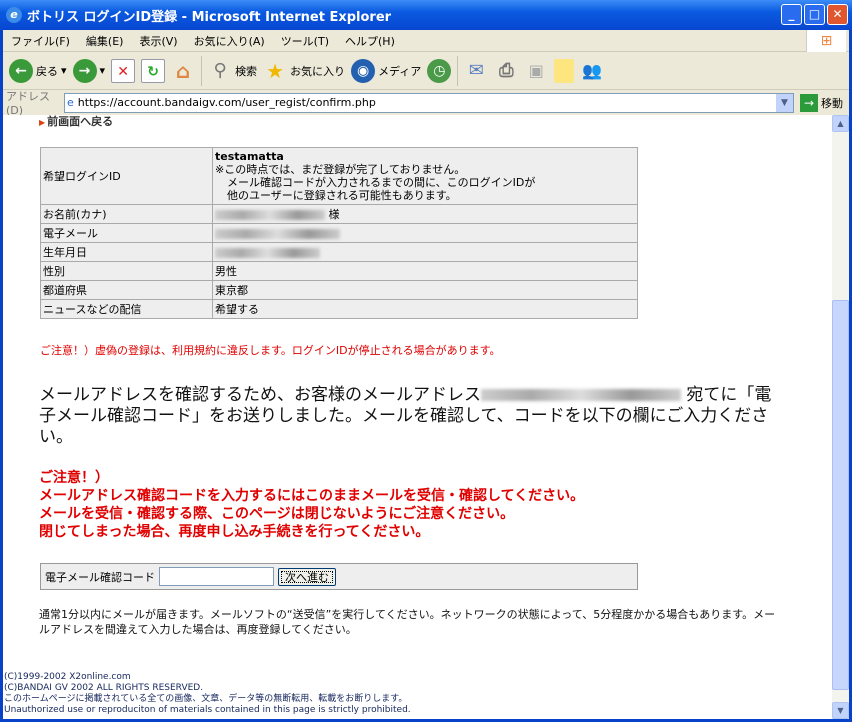  I want to click on ie-icon: e, so click(14, 15).